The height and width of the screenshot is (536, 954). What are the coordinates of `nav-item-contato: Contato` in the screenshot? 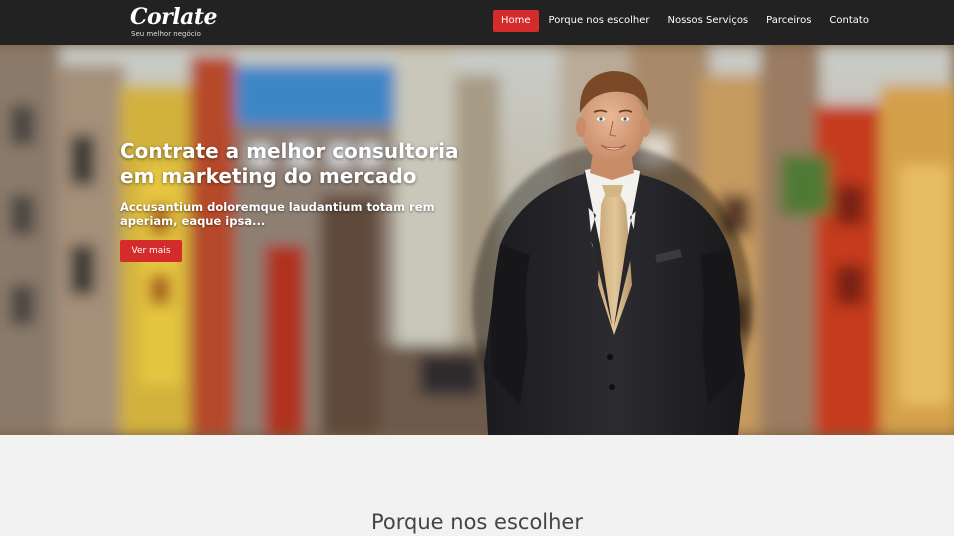 It's located at (849, 21).